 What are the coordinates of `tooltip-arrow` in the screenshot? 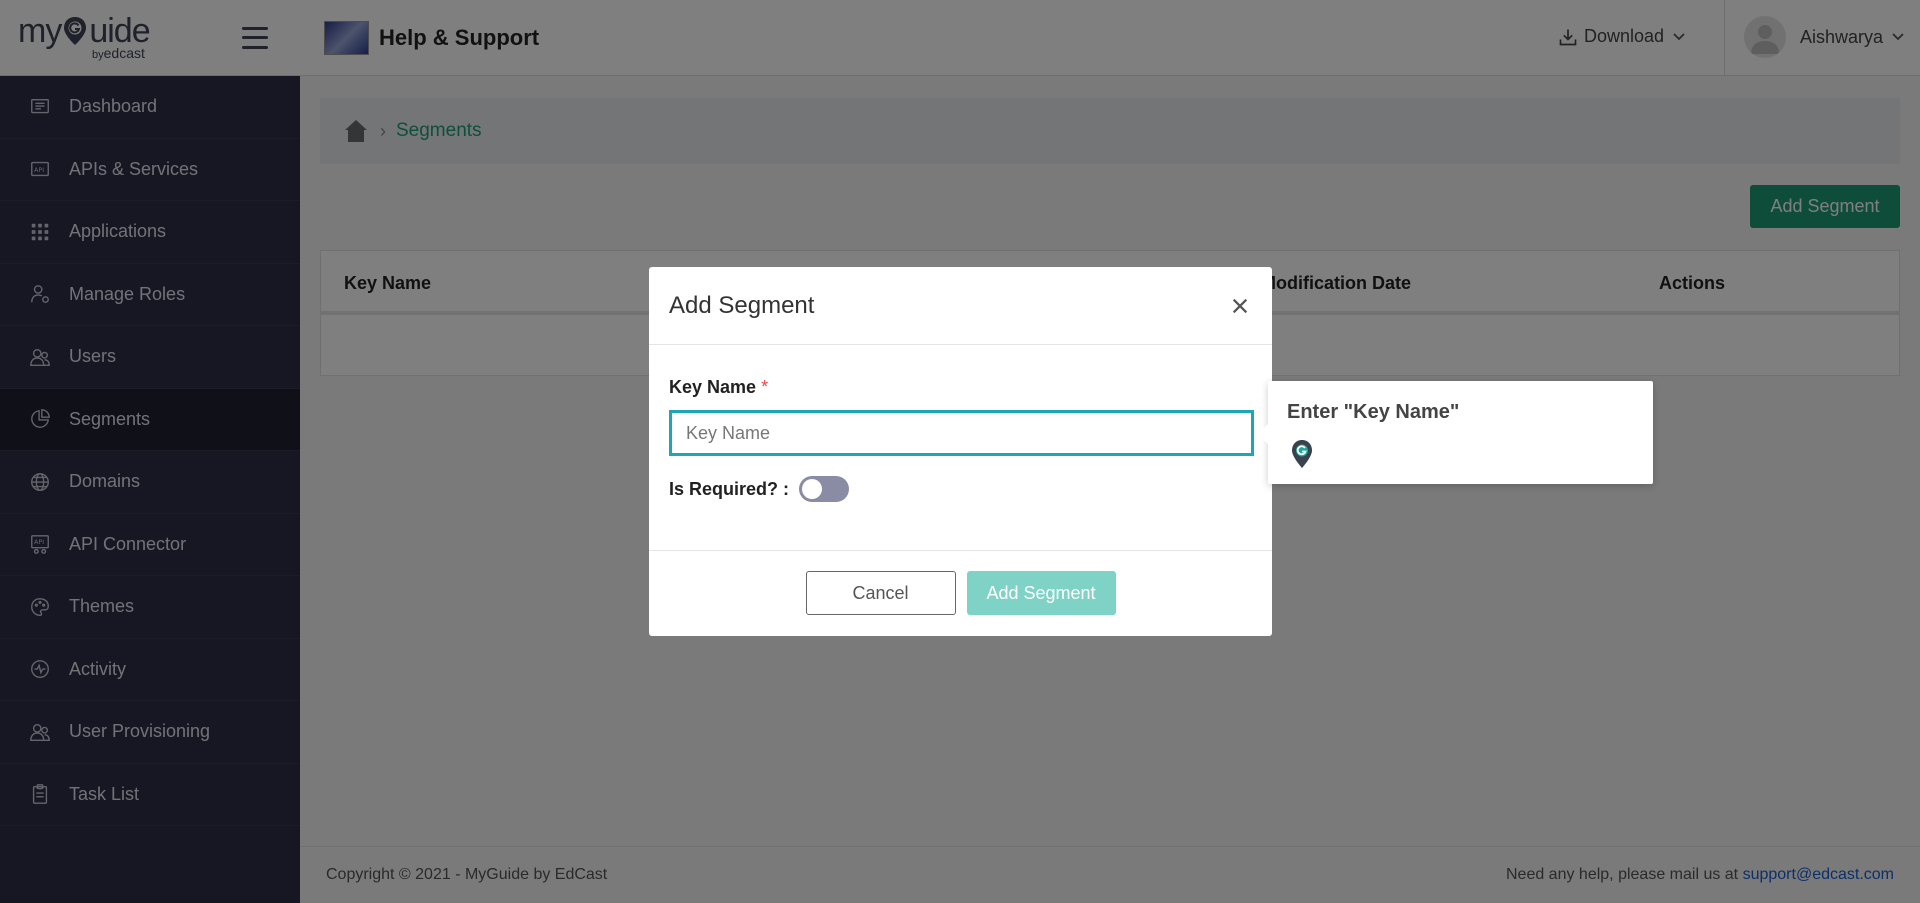 It's located at (1263, 434).